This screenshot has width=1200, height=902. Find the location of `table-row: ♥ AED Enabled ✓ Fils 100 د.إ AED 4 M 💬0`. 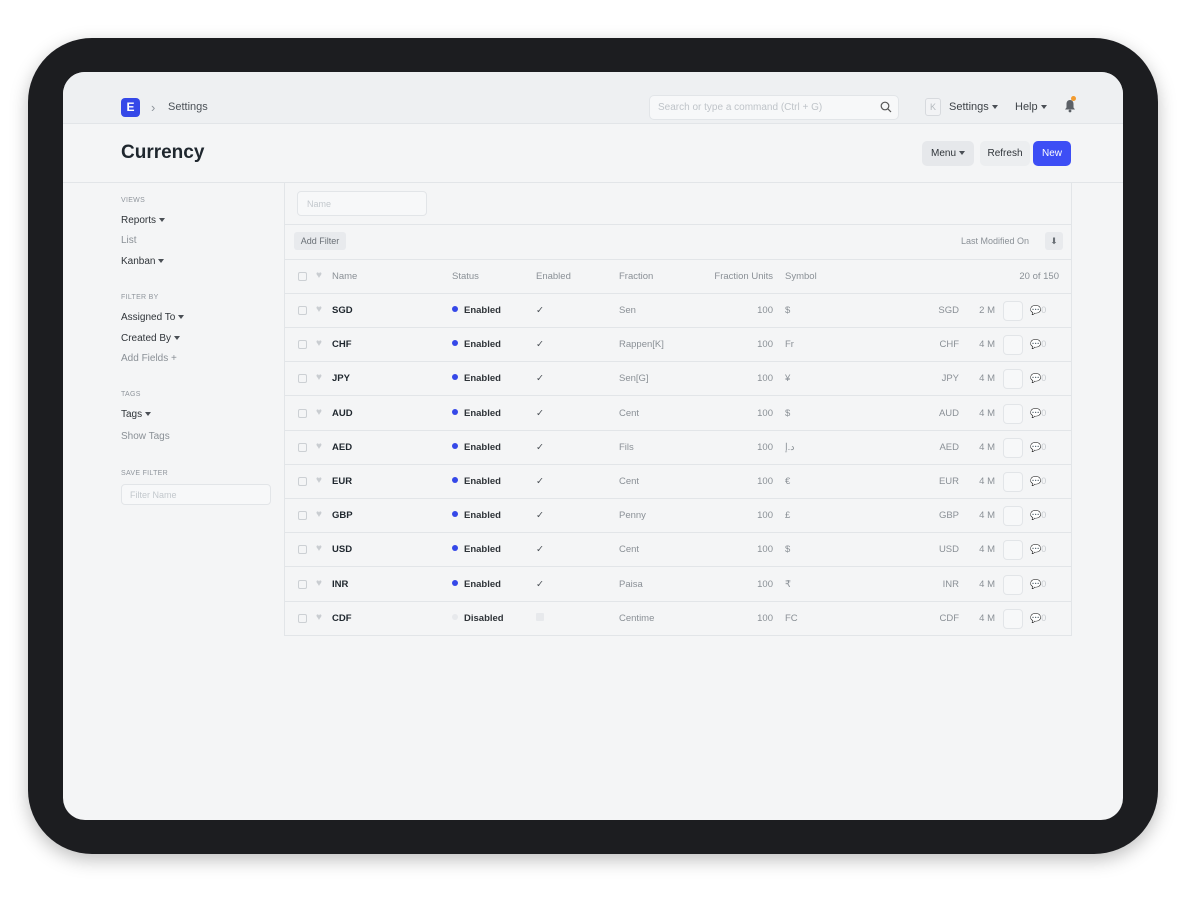

table-row: ♥ AED Enabled ✓ Fils 100 د.إ AED 4 M 💬0 is located at coordinates (678, 448).